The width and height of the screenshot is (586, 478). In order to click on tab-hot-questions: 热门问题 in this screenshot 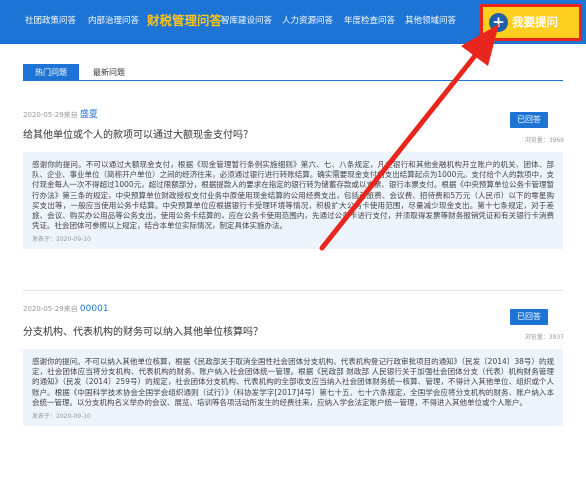, I will do `click(51, 72)`.